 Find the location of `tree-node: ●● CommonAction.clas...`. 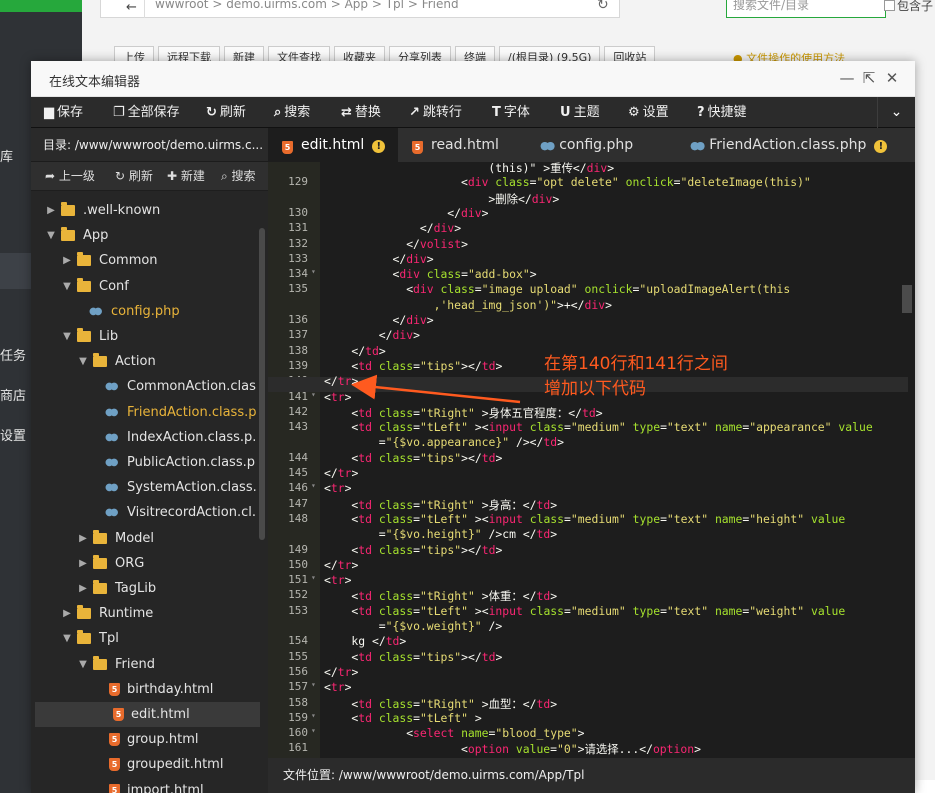

tree-node: ●● CommonAction.clas... is located at coordinates (143, 386).